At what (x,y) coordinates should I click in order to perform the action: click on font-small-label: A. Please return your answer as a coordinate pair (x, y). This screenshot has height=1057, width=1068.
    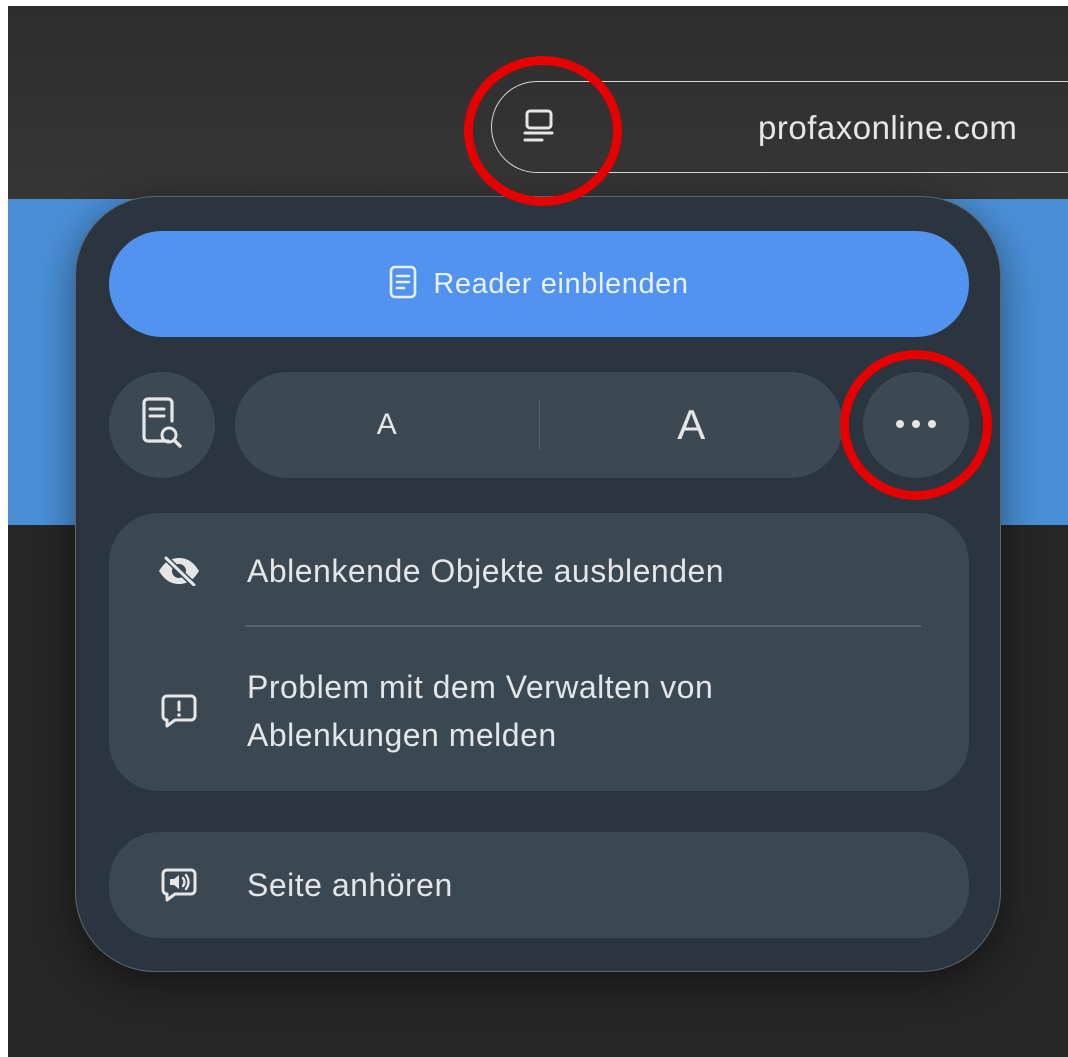
    Looking at the image, I should click on (386, 424).